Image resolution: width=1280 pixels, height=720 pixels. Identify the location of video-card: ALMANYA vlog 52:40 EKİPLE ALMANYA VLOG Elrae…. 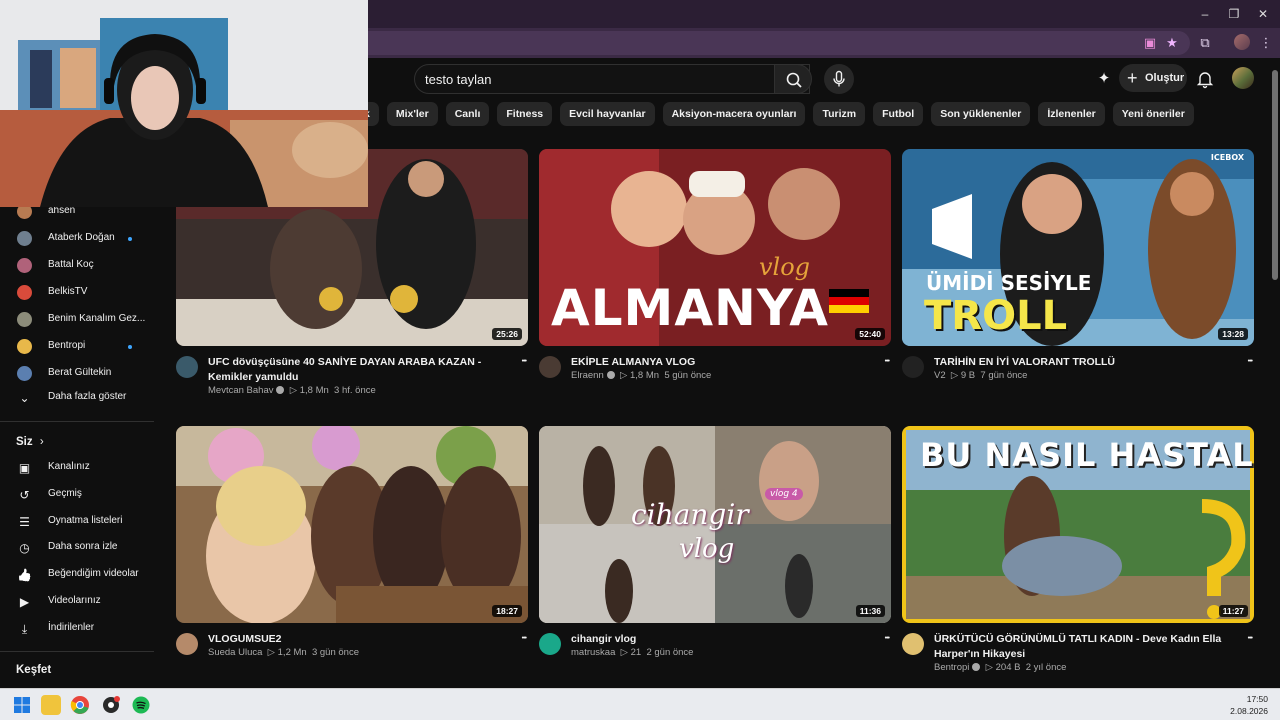
(715, 277).